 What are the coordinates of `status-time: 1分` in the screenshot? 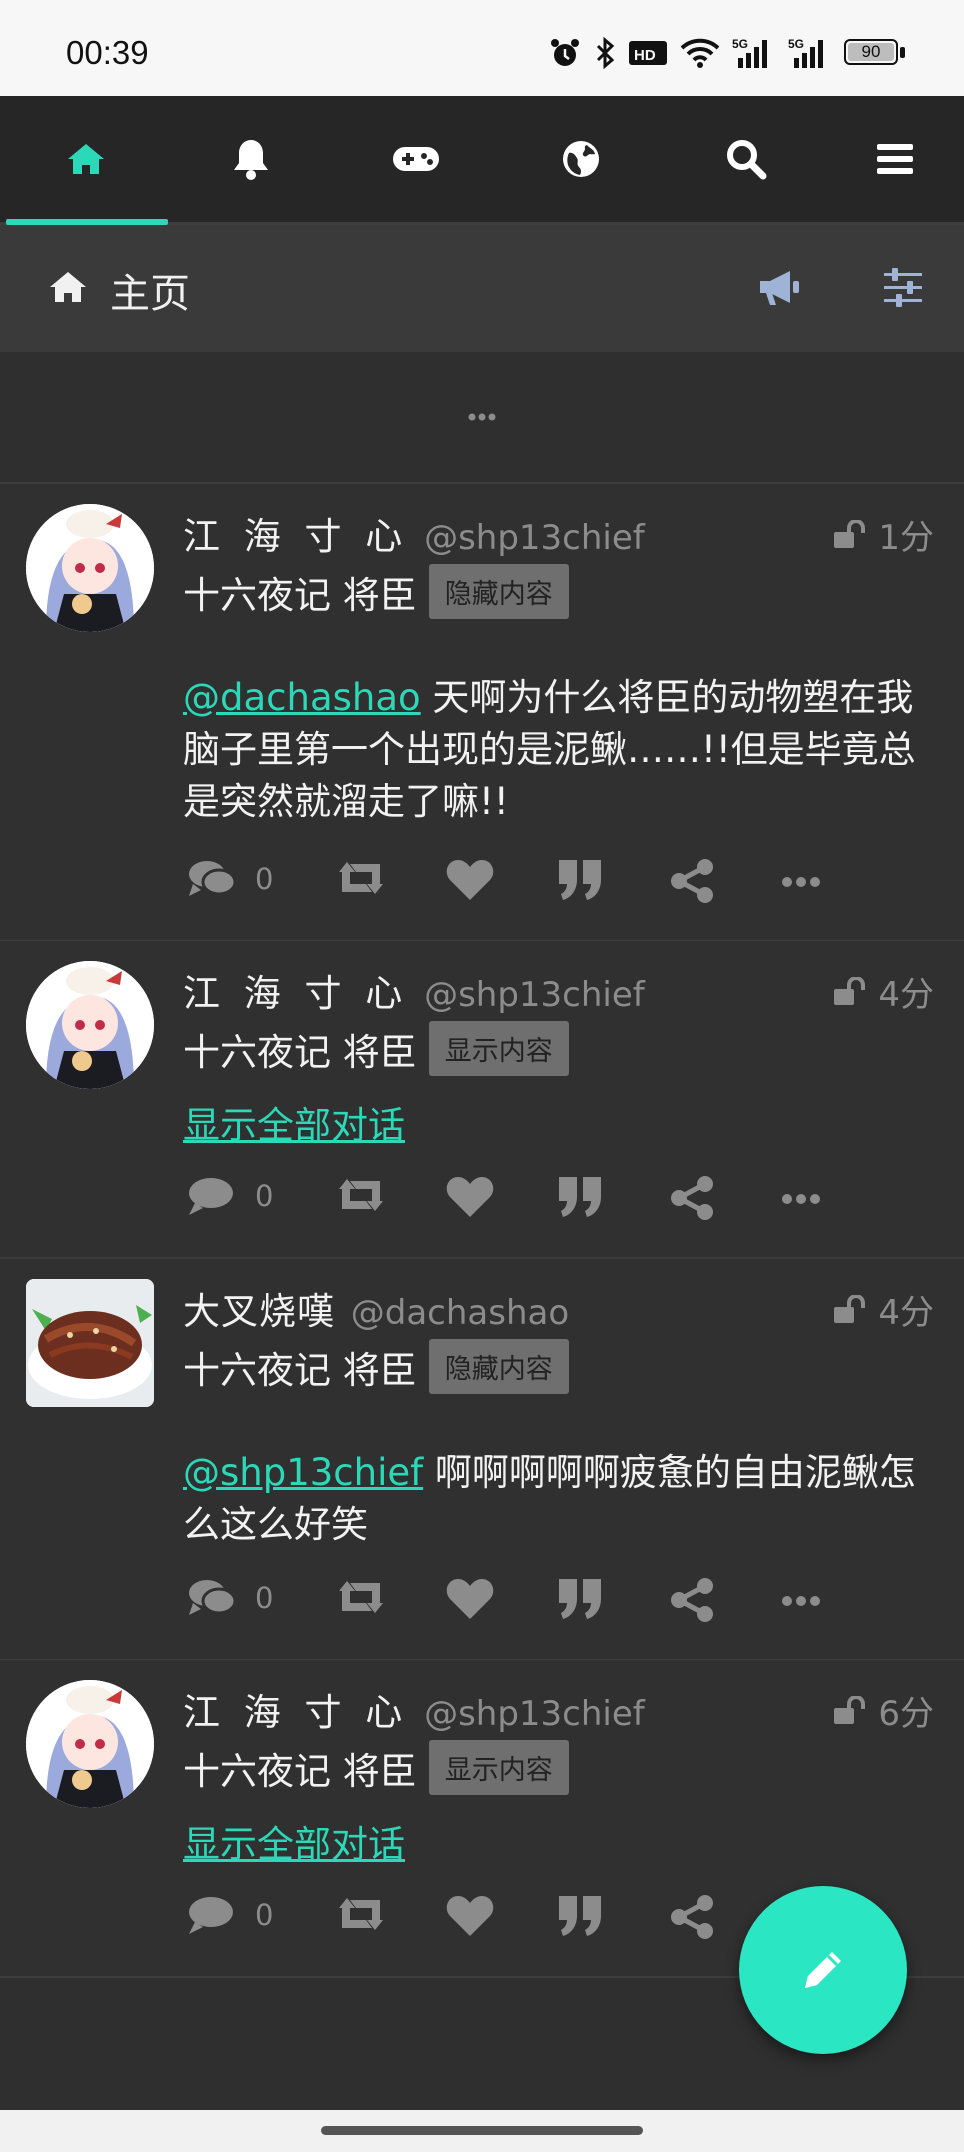 It's located at (906, 538).